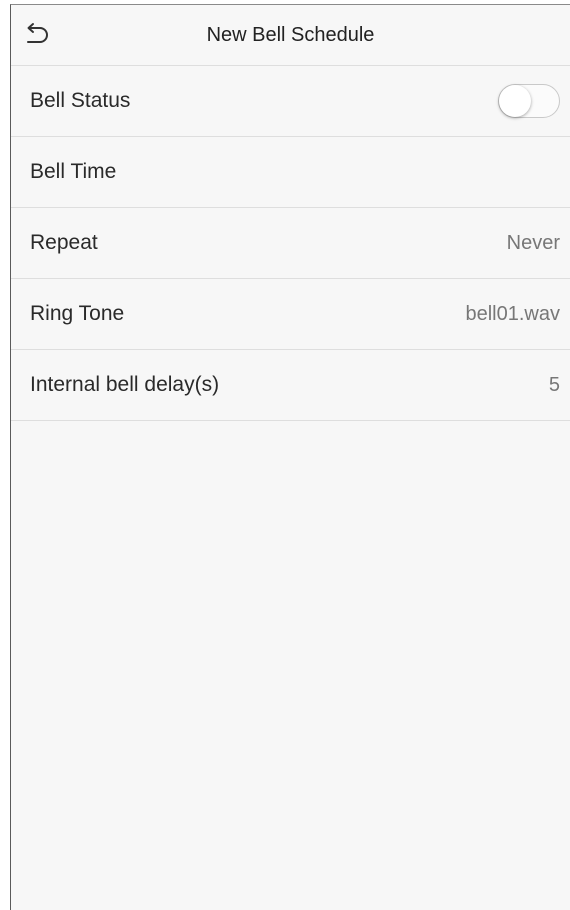 The width and height of the screenshot is (570, 910). I want to click on bell-status-toggle, so click(529, 101).